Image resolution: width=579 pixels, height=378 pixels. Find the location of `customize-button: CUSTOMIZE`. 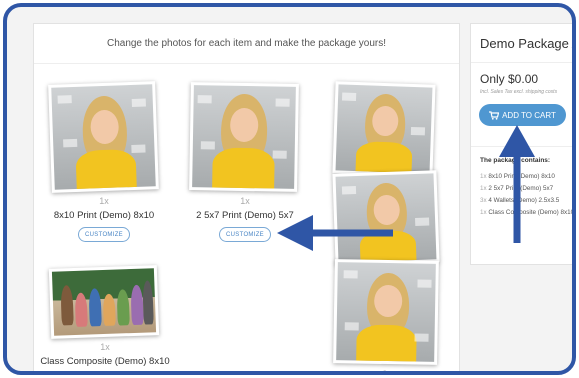

customize-button: CUSTOMIZE is located at coordinates (104, 374).